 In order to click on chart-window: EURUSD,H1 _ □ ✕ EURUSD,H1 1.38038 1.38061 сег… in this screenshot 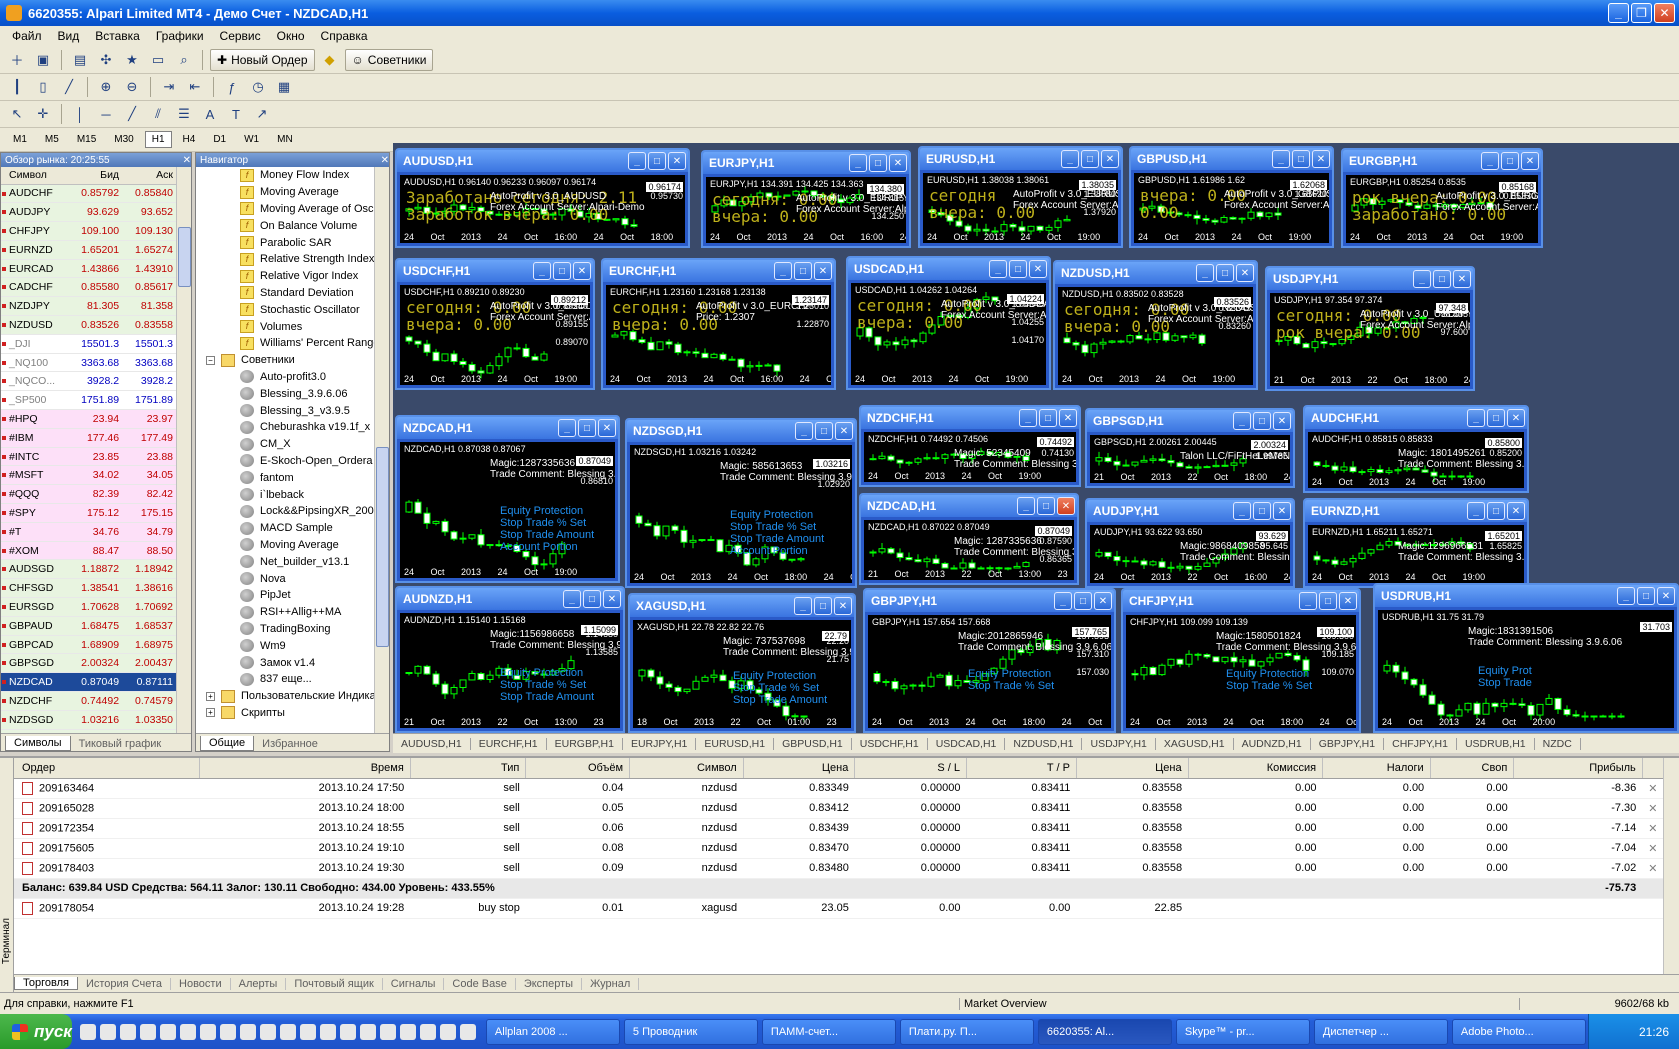, I will do `click(1020, 197)`.